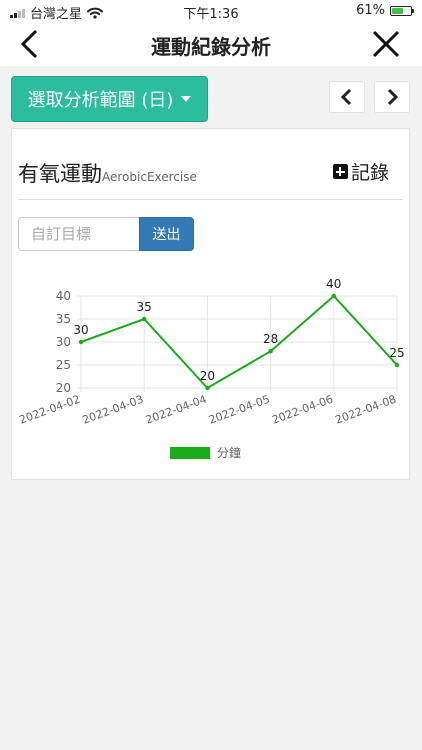 This screenshot has height=750, width=422. I want to click on submit-button: 送出, so click(166, 234).